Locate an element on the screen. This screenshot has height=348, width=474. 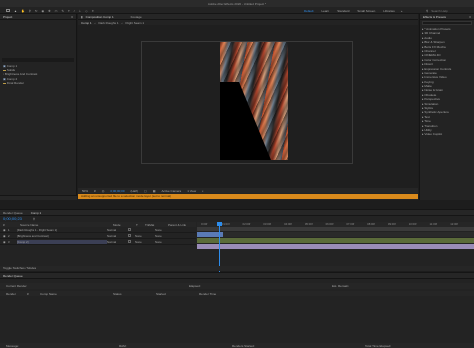
column-num: # is located at coordinates (28, 293).